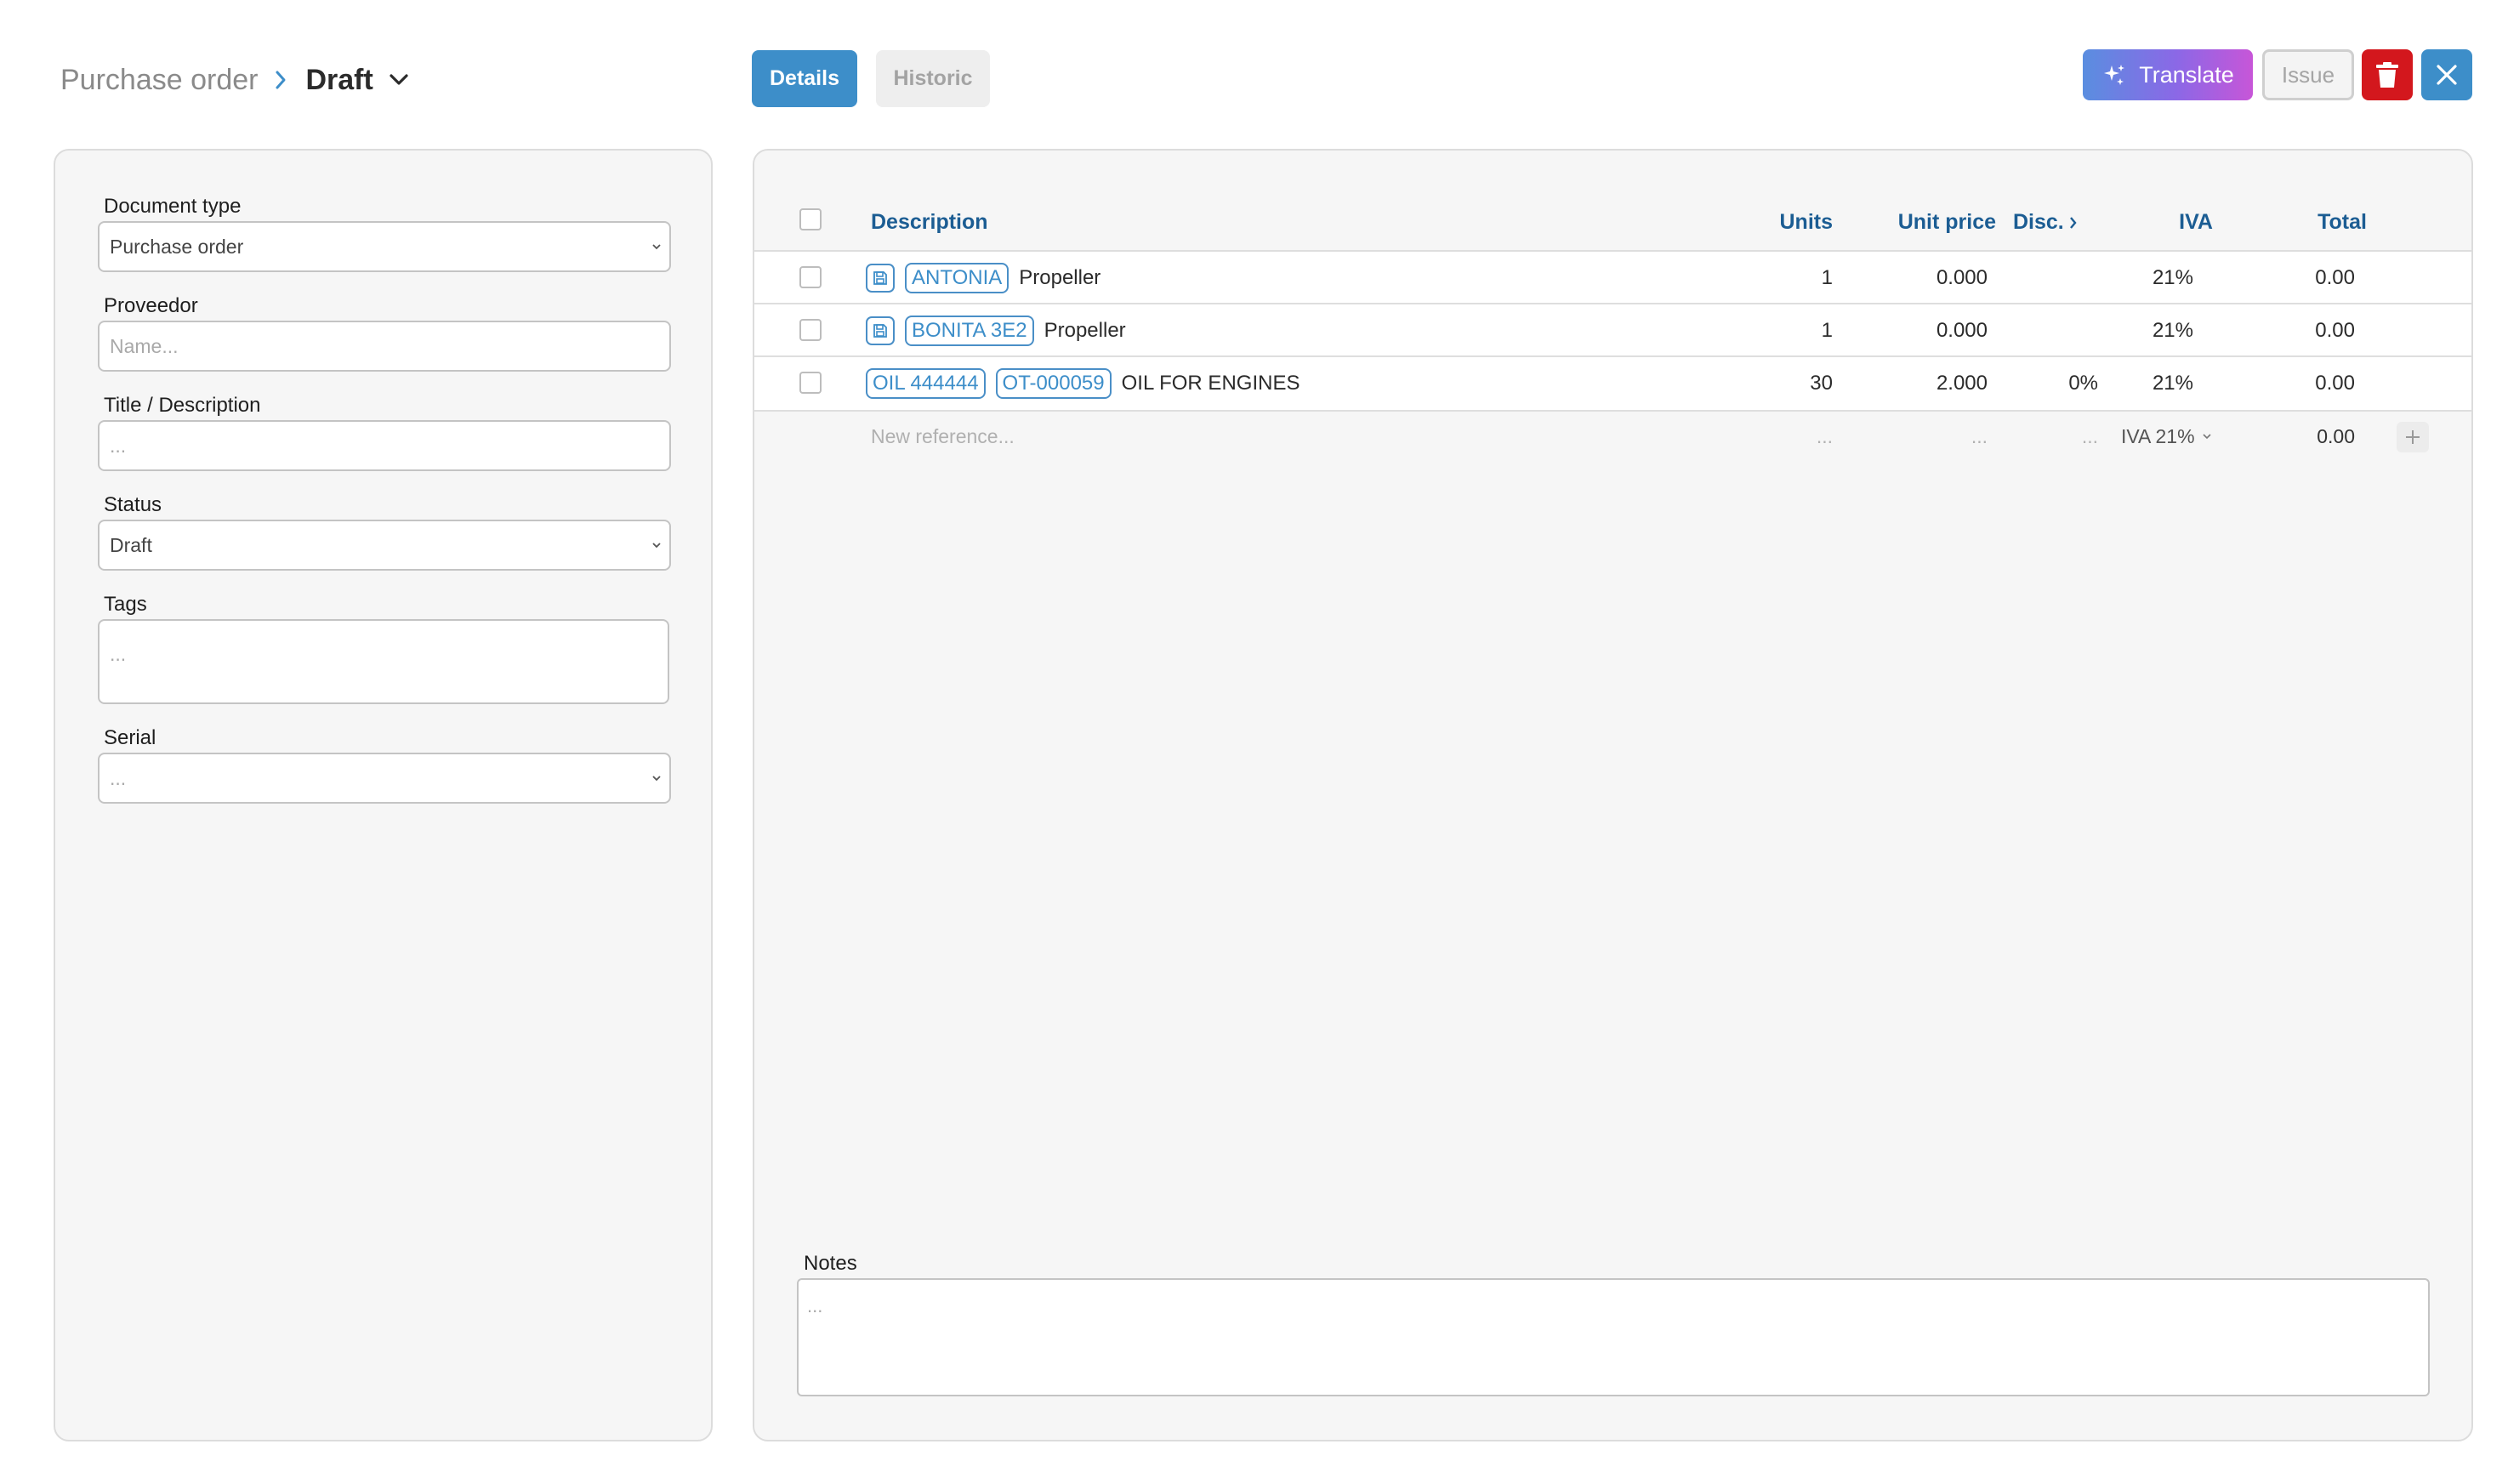  Describe the element at coordinates (125, 604) in the screenshot. I see `tags-label: Tags` at that location.